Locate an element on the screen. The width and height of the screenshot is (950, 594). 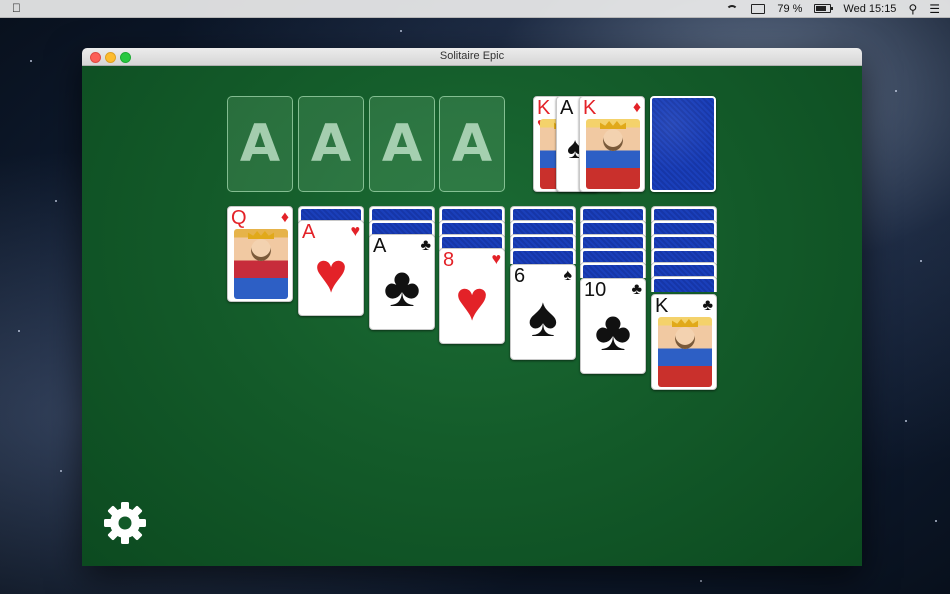
card-rank: Q is located at coordinates (239, 218).